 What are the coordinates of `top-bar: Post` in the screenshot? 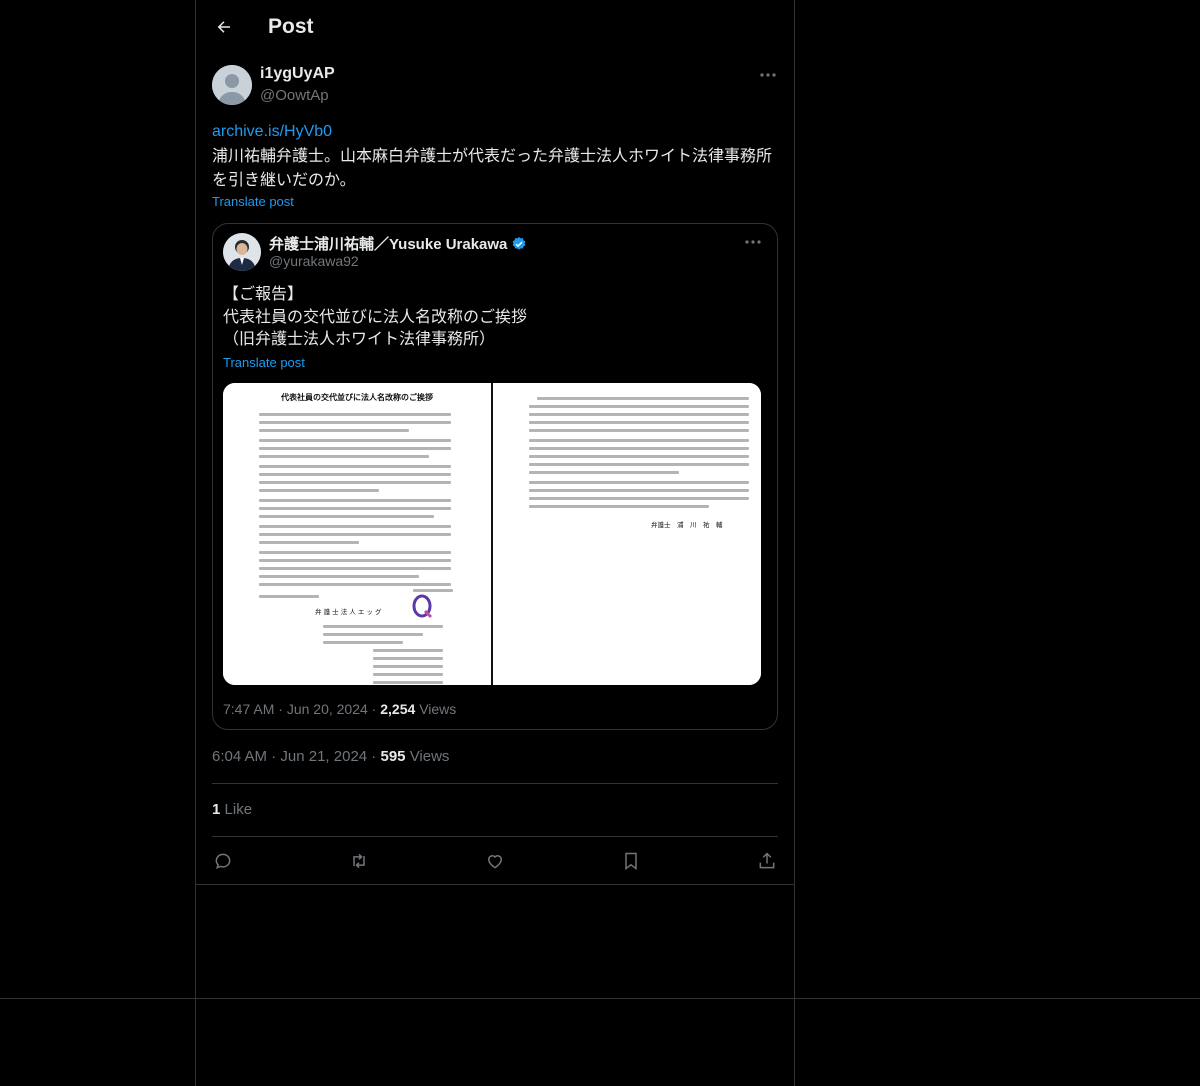 It's located at (495, 27).